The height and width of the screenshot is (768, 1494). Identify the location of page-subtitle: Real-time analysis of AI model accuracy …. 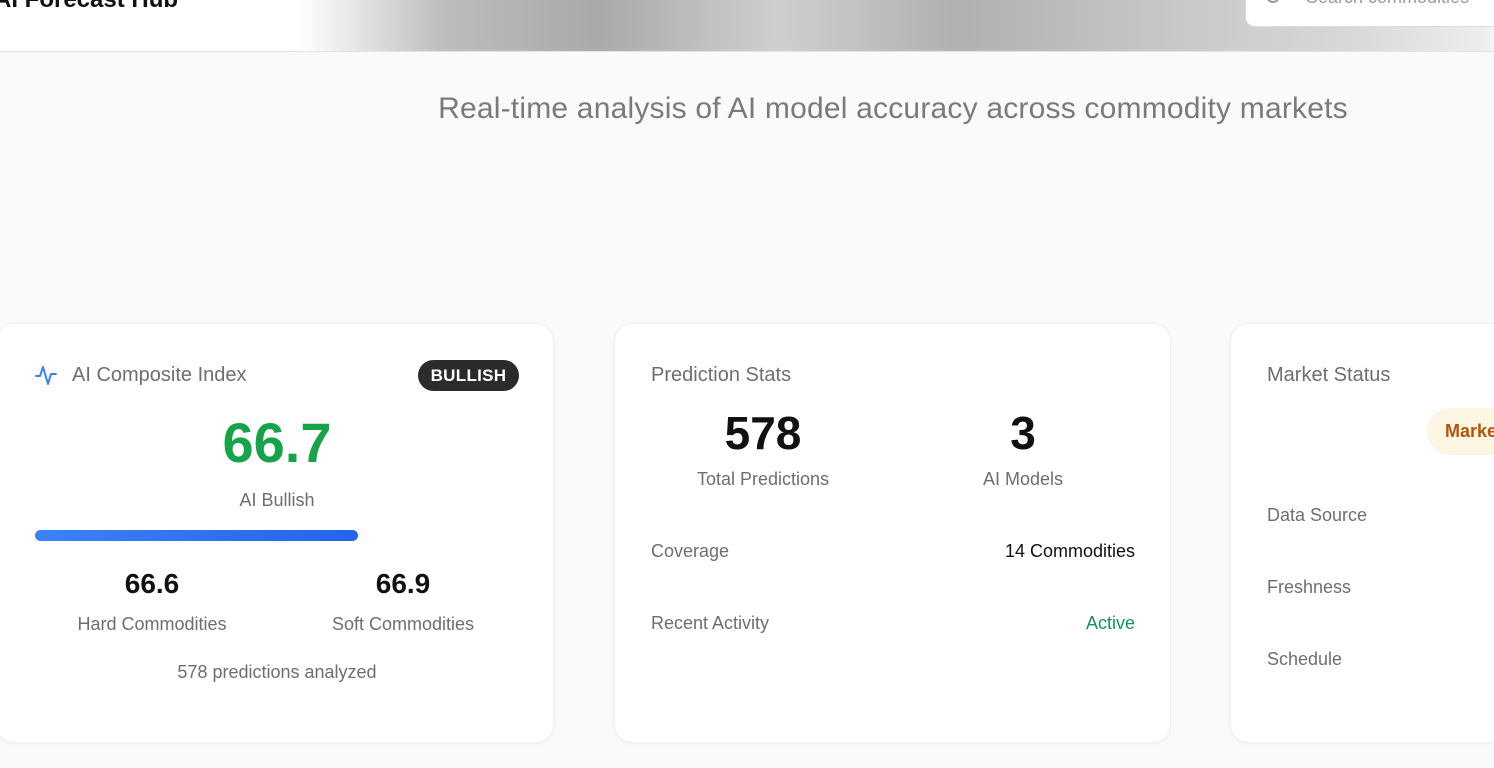
(893, 108).